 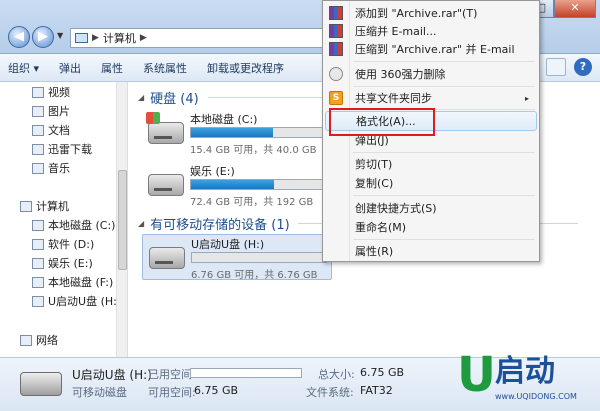 What do you see at coordinates (431, 183) in the screenshot?
I see `menu-item-copy: 复制(C)` at bounding box center [431, 183].